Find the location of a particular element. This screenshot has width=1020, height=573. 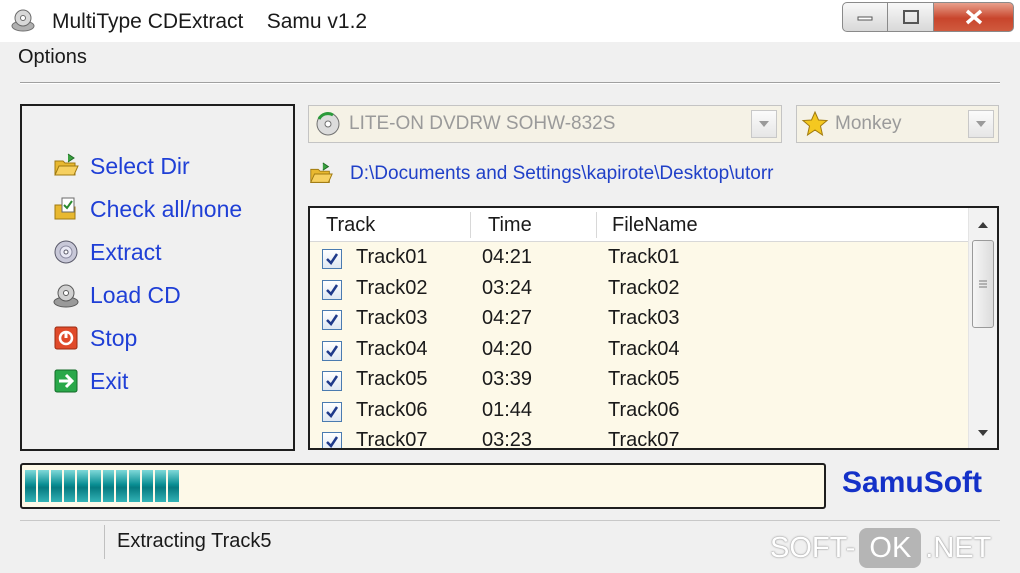

track-time-cell: 03:23 is located at coordinates (507, 439).